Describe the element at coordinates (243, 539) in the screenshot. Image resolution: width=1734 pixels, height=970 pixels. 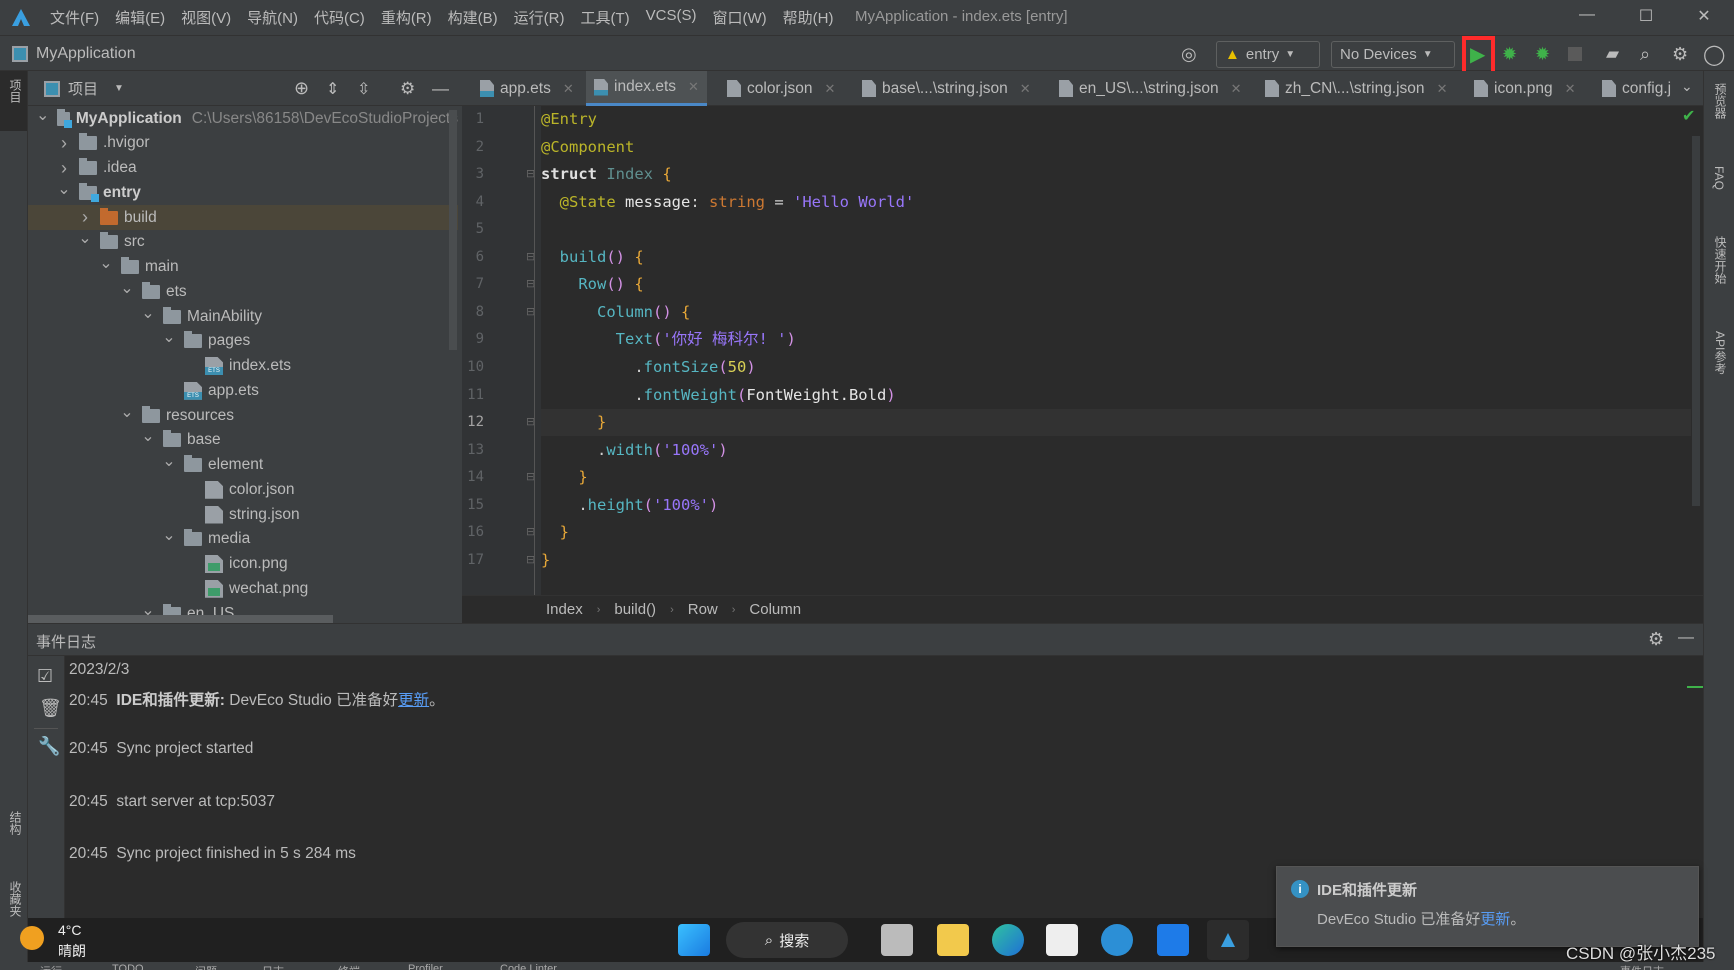
I see `tree-item: ⌄ media` at that location.